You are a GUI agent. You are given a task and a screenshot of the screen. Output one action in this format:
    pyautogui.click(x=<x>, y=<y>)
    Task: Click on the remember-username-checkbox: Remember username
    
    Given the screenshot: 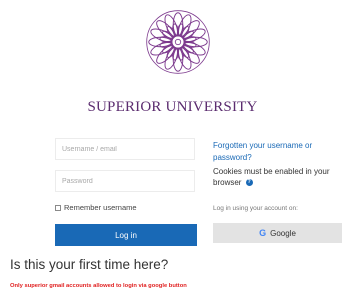 What is the action you would take?
    pyautogui.click(x=96, y=207)
    